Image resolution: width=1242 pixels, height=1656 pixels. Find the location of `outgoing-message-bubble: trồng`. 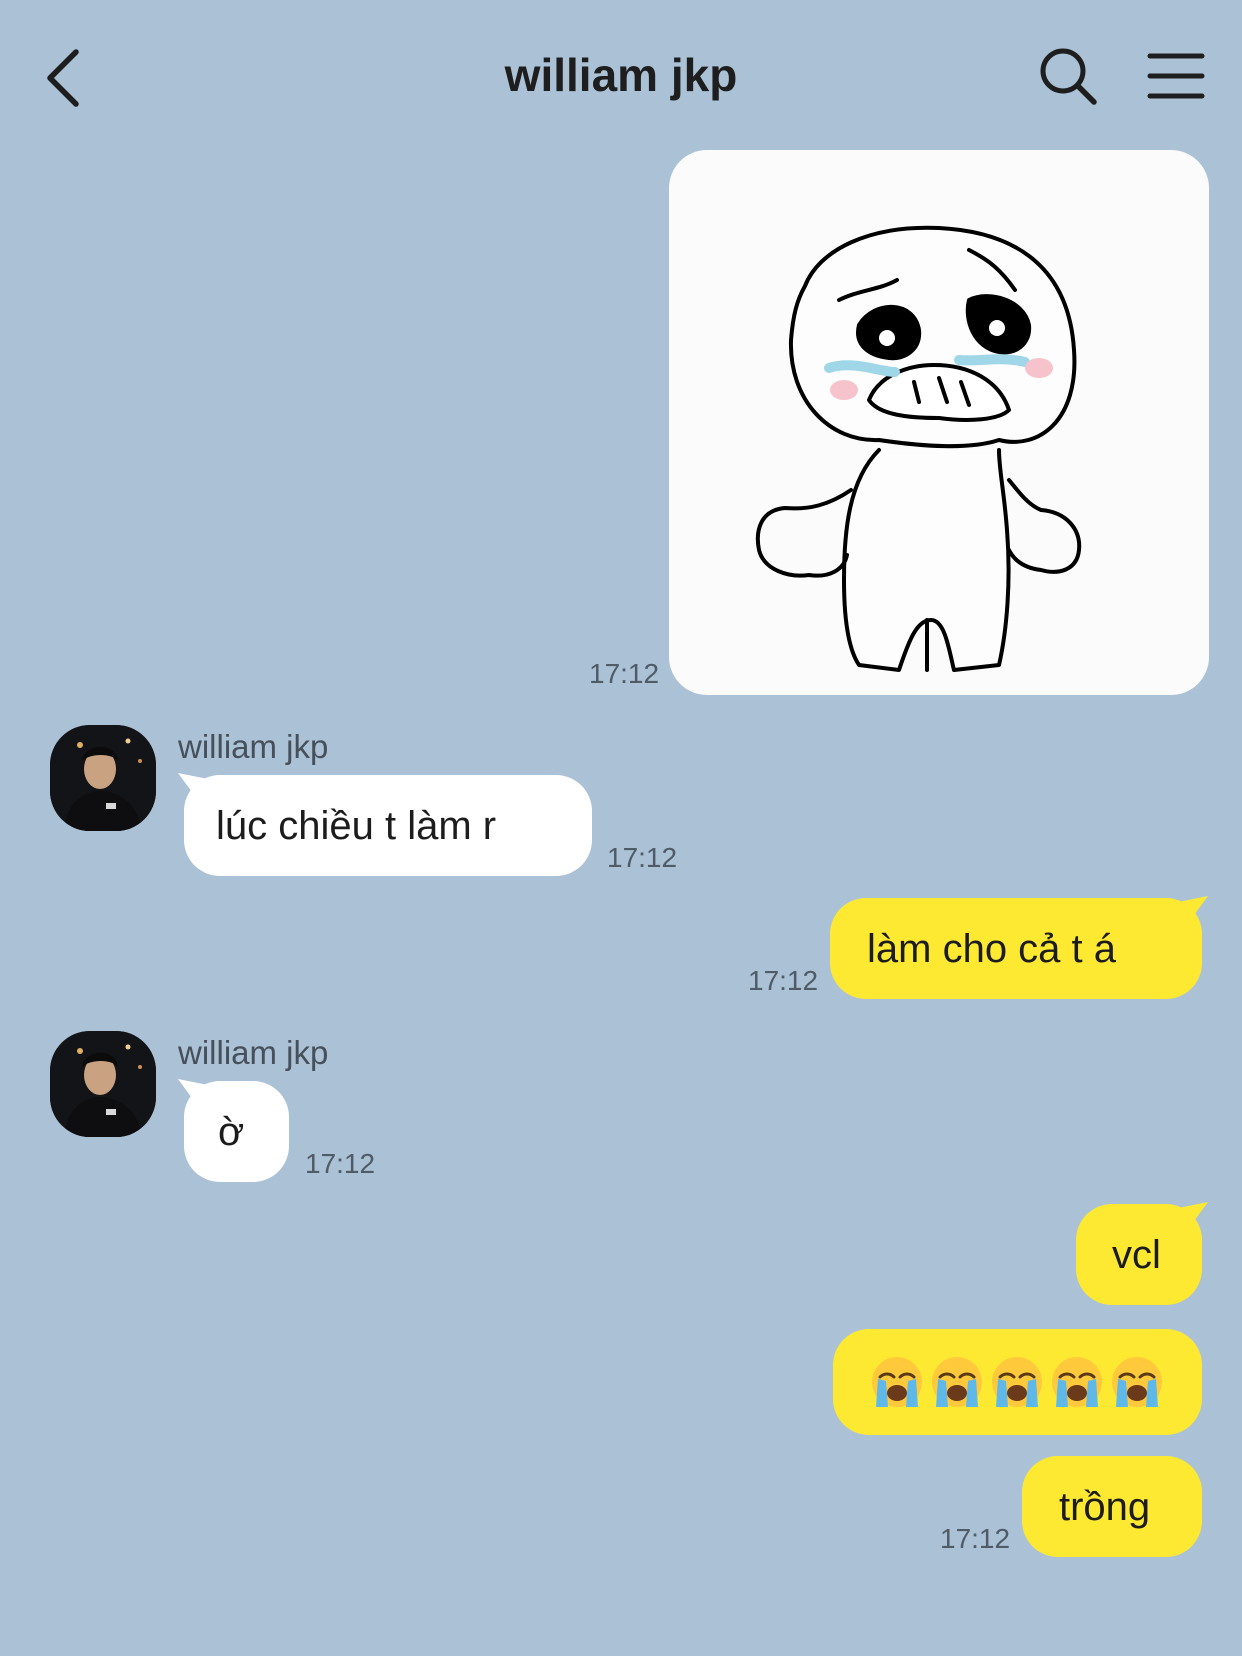

outgoing-message-bubble: trồng is located at coordinates (1112, 1506).